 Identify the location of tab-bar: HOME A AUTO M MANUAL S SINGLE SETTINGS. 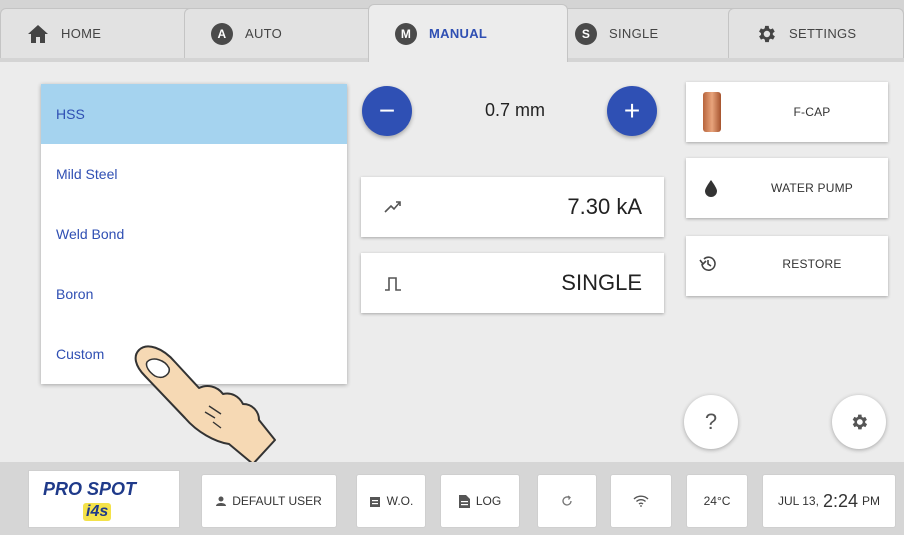
(452, 31).